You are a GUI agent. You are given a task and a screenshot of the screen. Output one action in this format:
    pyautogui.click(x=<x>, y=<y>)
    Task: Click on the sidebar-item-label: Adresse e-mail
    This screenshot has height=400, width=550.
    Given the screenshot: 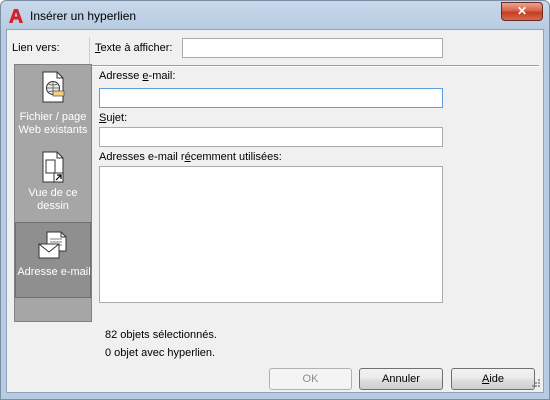 What is the action you would take?
    pyautogui.click(x=54, y=272)
    